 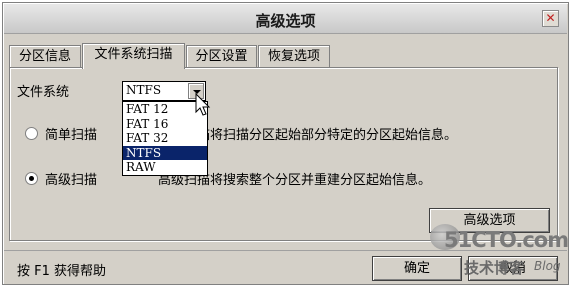 I want to click on watermark-blog: Blog, so click(x=547, y=266).